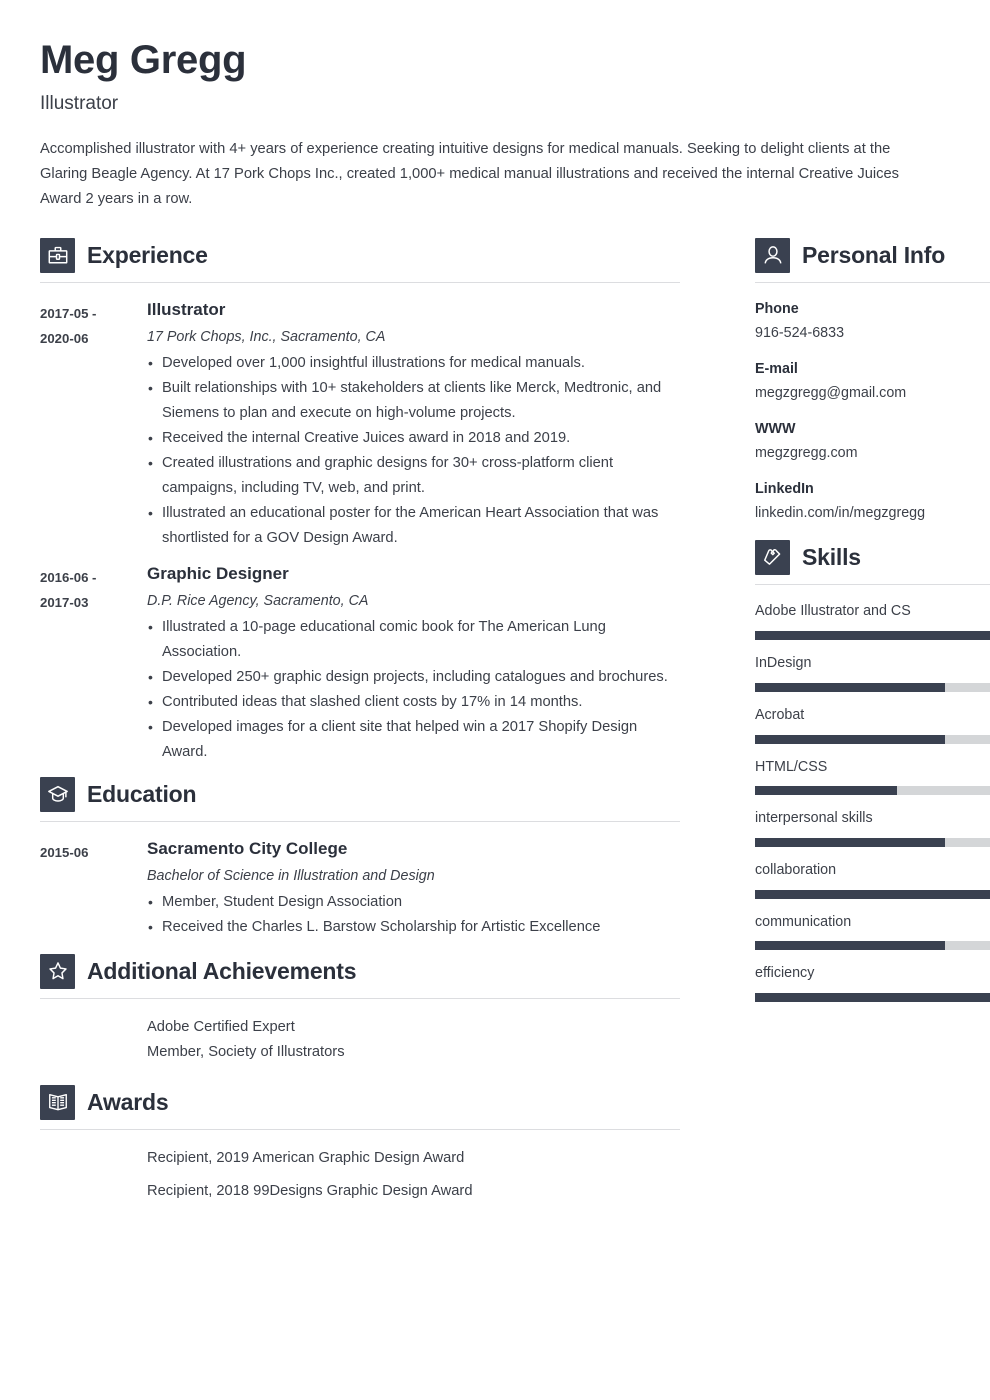 The image size is (990, 1400). What do you see at coordinates (872, 442) in the screenshot?
I see `info-field-www: WWW megzgregg.com` at bounding box center [872, 442].